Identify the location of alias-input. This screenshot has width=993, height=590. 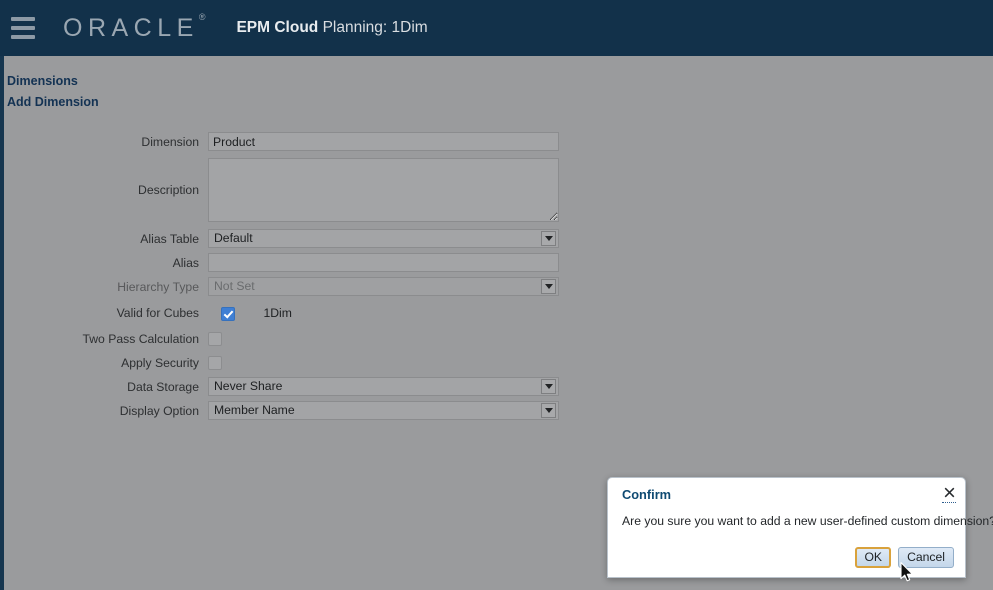
(383, 262).